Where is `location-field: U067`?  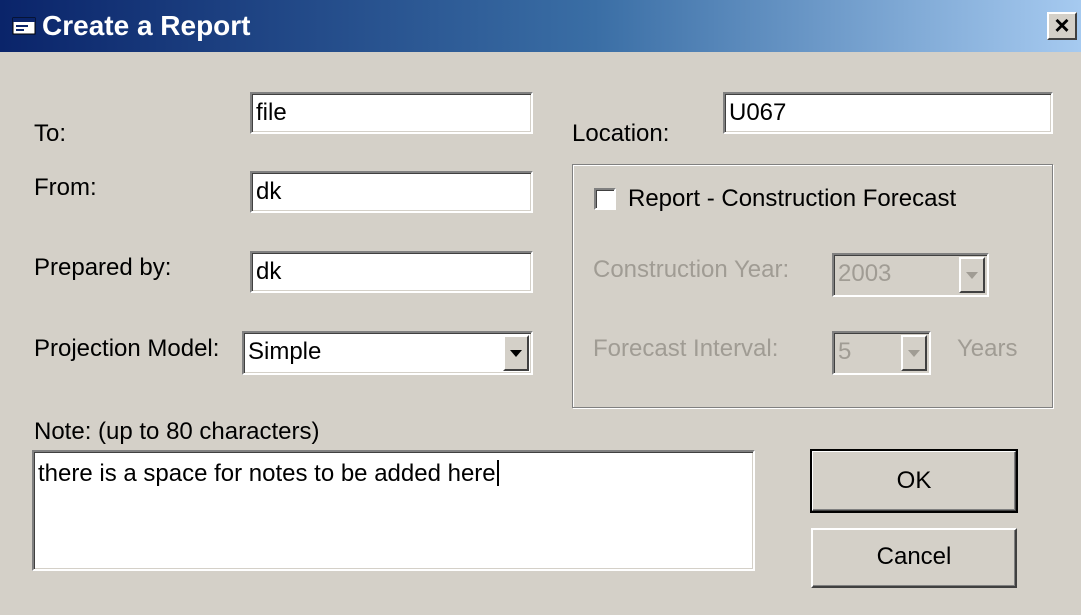
location-field: U067 is located at coordinates (888, 113).